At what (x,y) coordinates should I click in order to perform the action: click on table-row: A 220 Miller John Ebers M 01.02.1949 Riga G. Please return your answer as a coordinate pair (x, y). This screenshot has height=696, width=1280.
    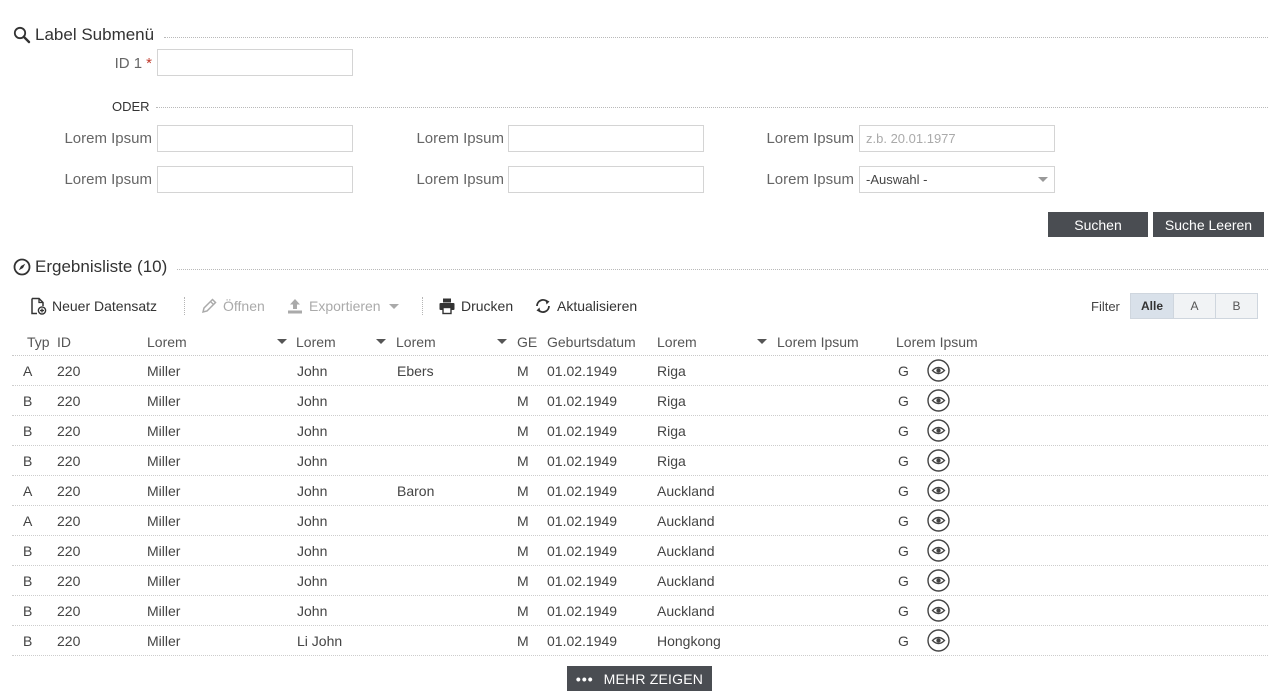
    Looking at the image, I should click on (640, 371).